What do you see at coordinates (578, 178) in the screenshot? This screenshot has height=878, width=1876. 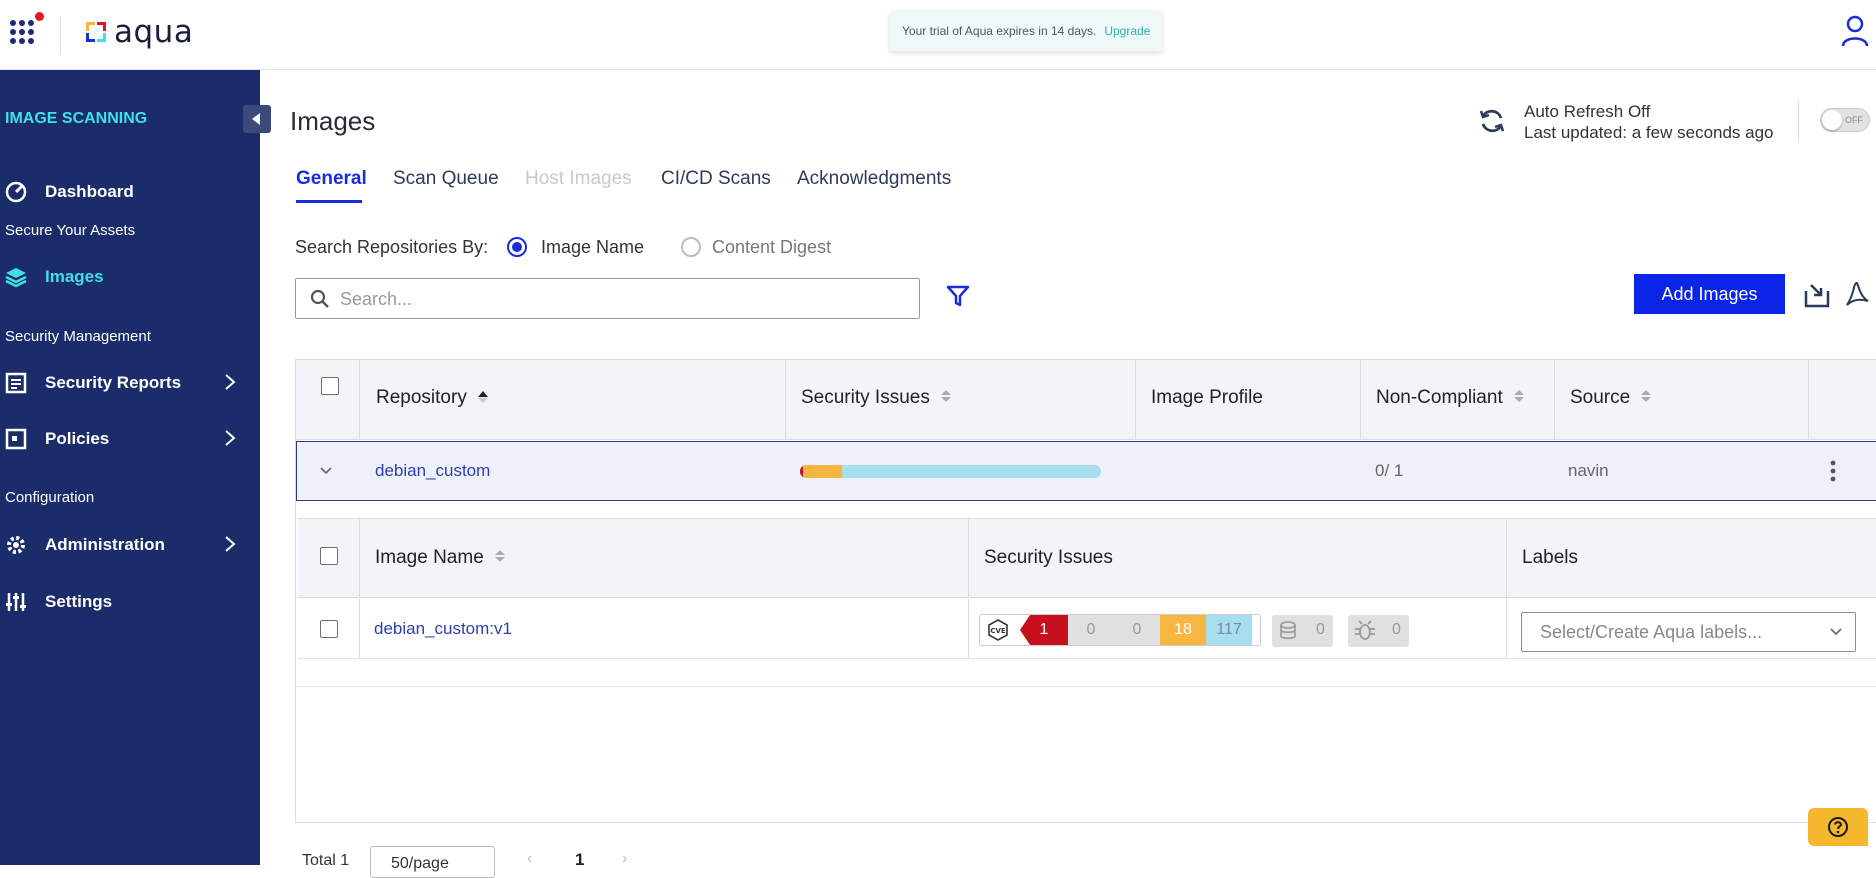 I see `tab-host-images: Host Images` at bounding box center [578, 178].